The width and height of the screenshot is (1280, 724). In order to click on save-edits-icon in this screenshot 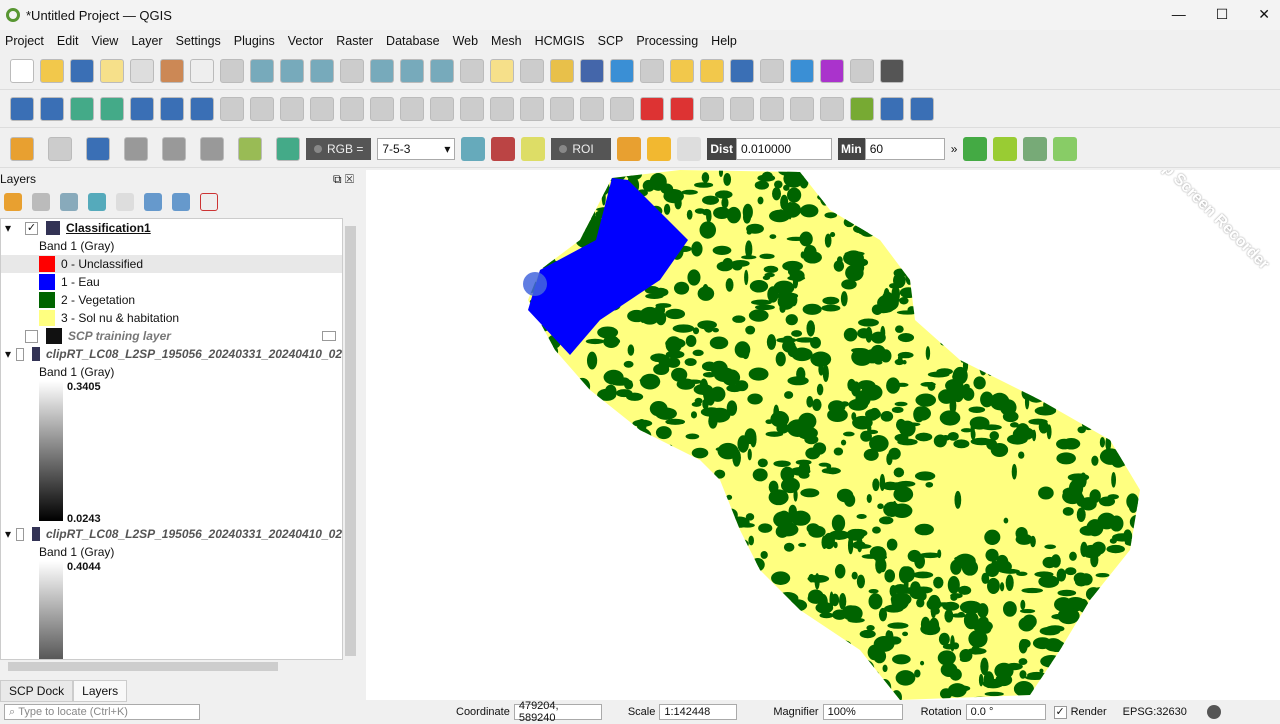, I will do `click(292, 108)`.